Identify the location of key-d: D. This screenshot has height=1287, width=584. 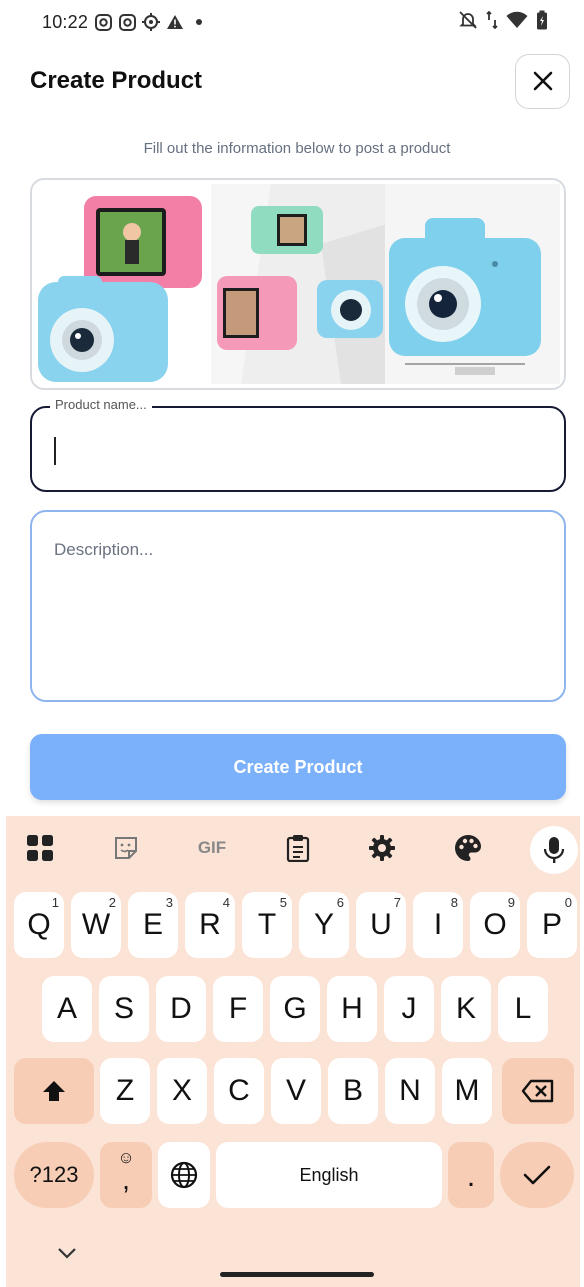
(181, 1009).